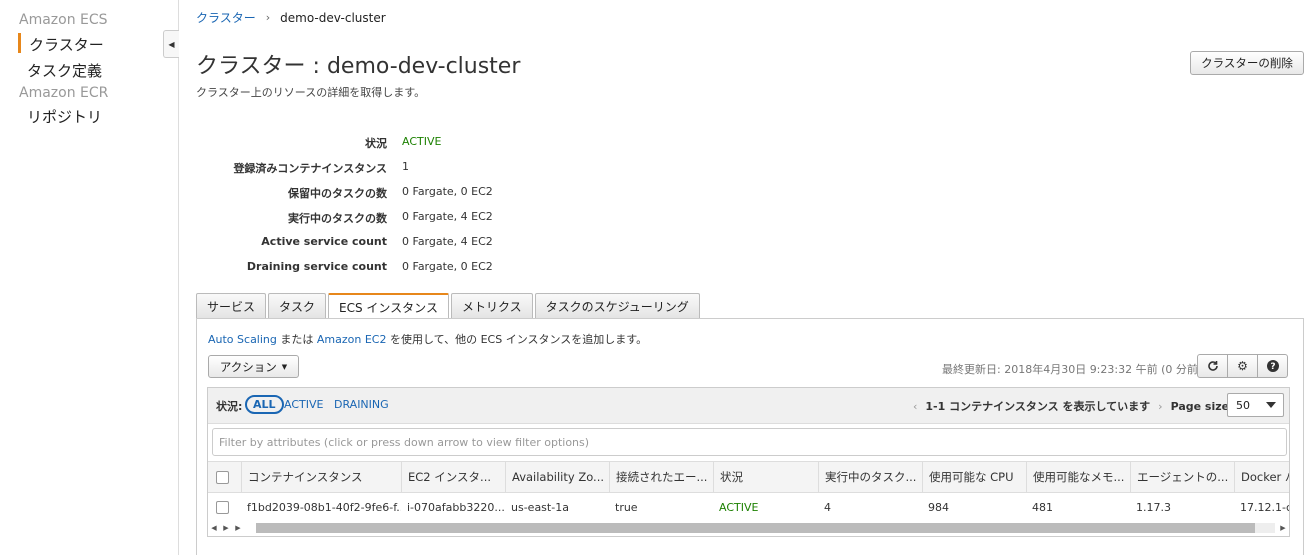 Image resolution: width=1314 pixels, height=555 pixels. I want to click on sidebar-item-task-definitions: タスク定義, so click(64, 70).